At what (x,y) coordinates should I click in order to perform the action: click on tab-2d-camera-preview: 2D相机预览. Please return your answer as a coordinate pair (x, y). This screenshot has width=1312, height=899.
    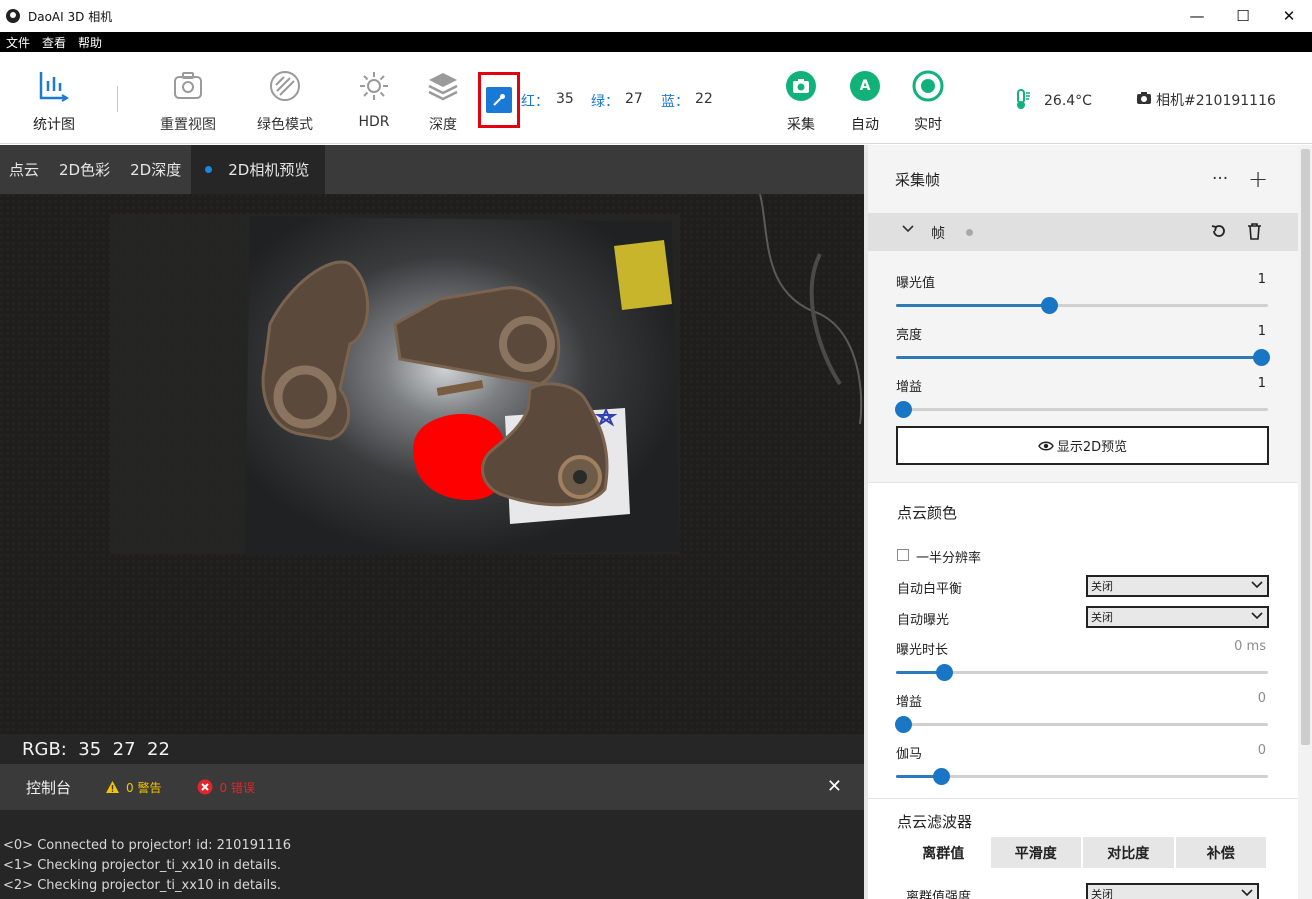
    Looking at the image, I should click on (258, 169).